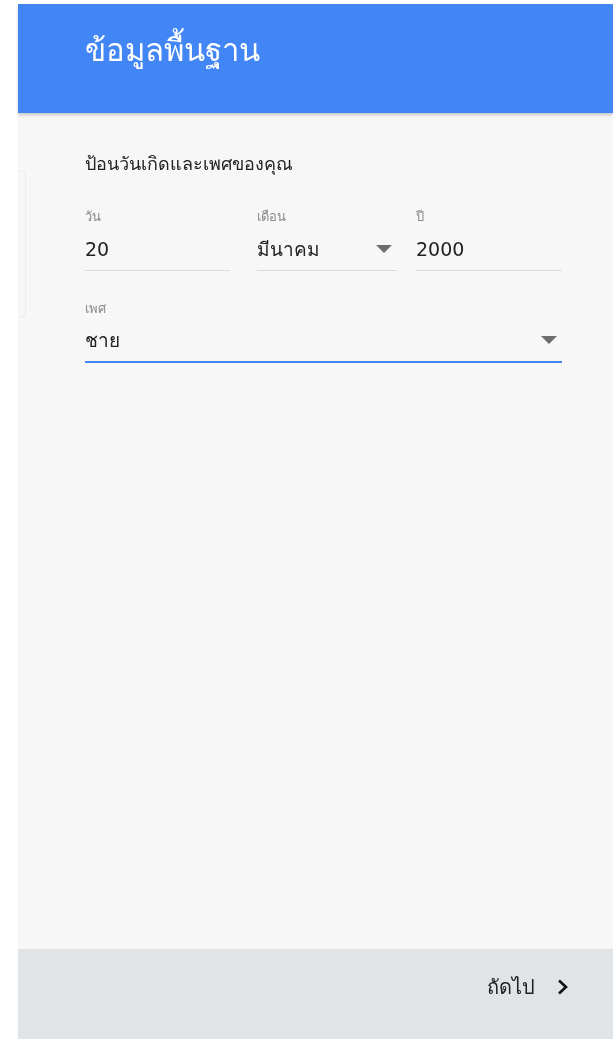 The height and width of the screenshot is (1039, 613). What do you see at coordinates (98, 248) in the screenshot?
I see `field-value: 20` at bounding box center [98, 248].